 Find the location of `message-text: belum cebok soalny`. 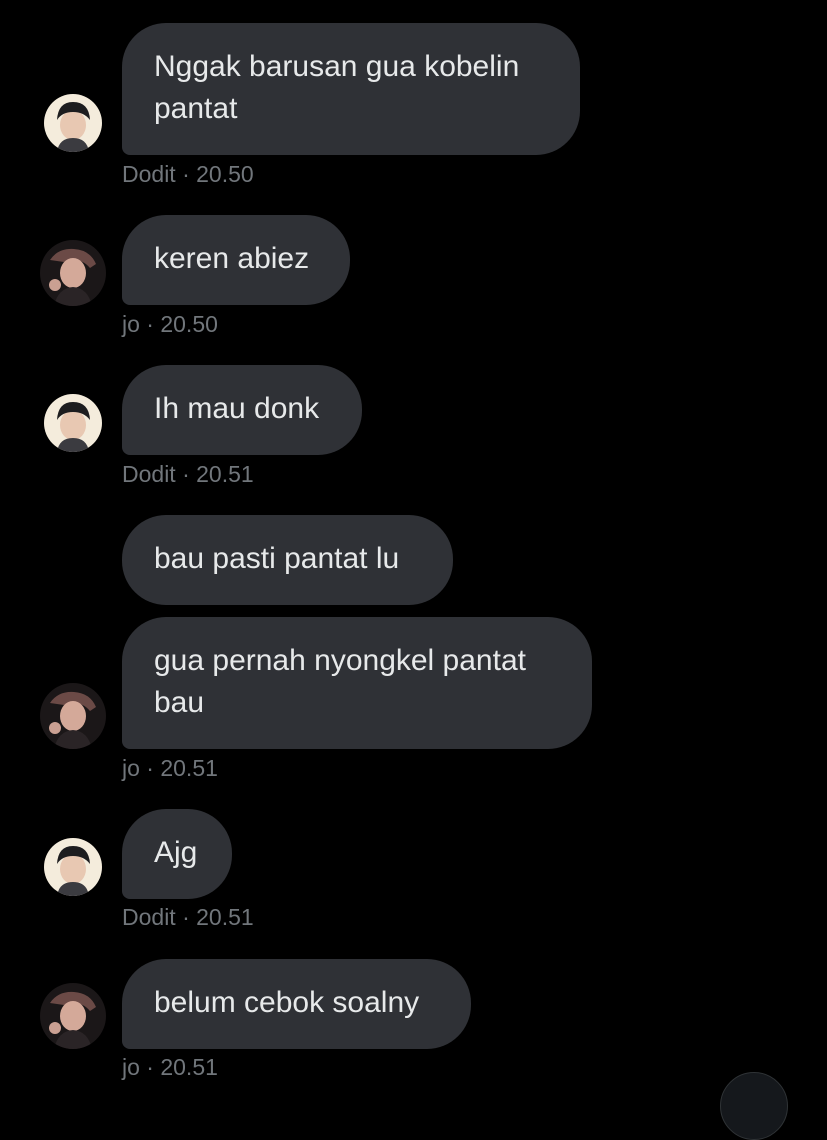

message-text: belum cebok soalny is located at coordinates (287, 1002).